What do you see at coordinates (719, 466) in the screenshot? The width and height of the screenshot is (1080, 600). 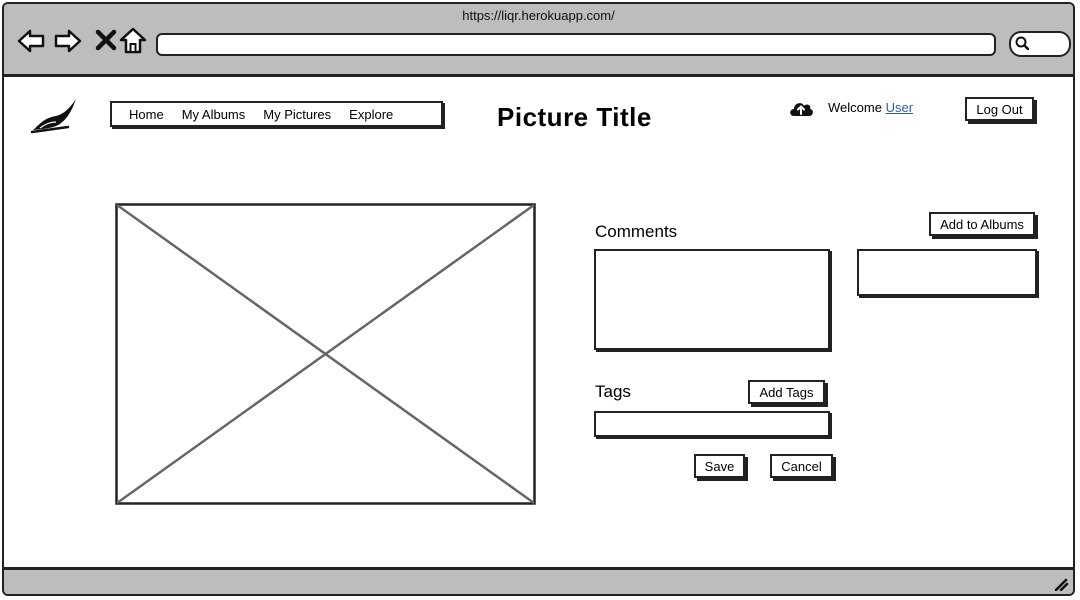 I see `save-button: Save` at bounding box center [719, 466].